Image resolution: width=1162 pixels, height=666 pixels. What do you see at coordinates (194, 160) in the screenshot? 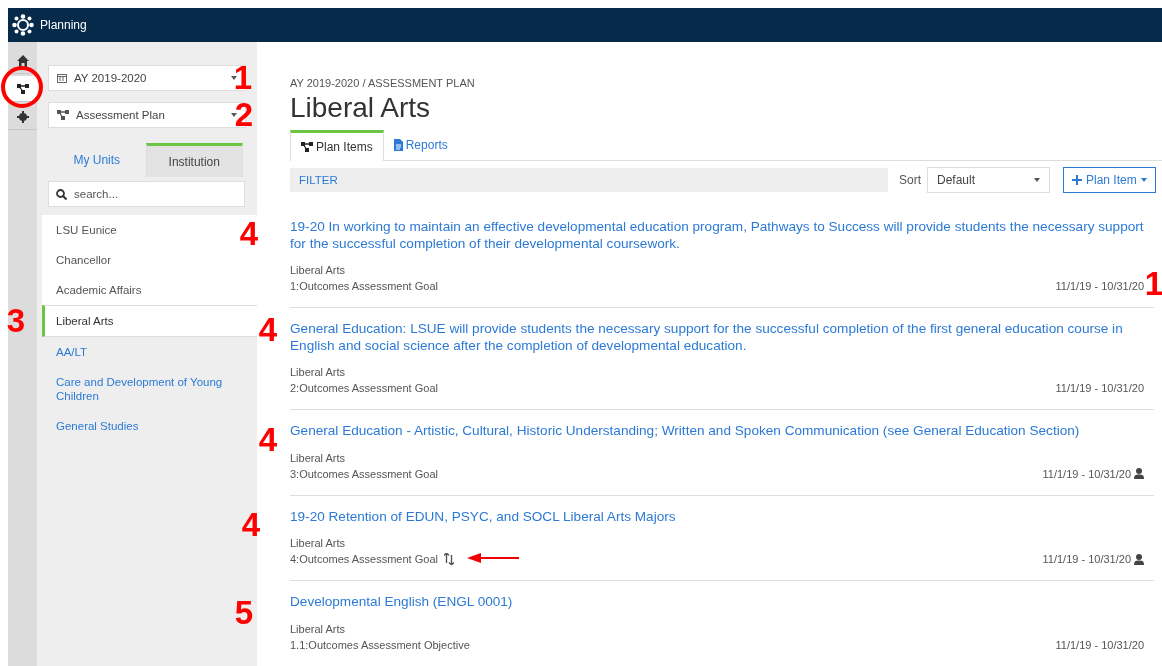
I see `unit-tab: Institution` at bounding box center [194, 160].